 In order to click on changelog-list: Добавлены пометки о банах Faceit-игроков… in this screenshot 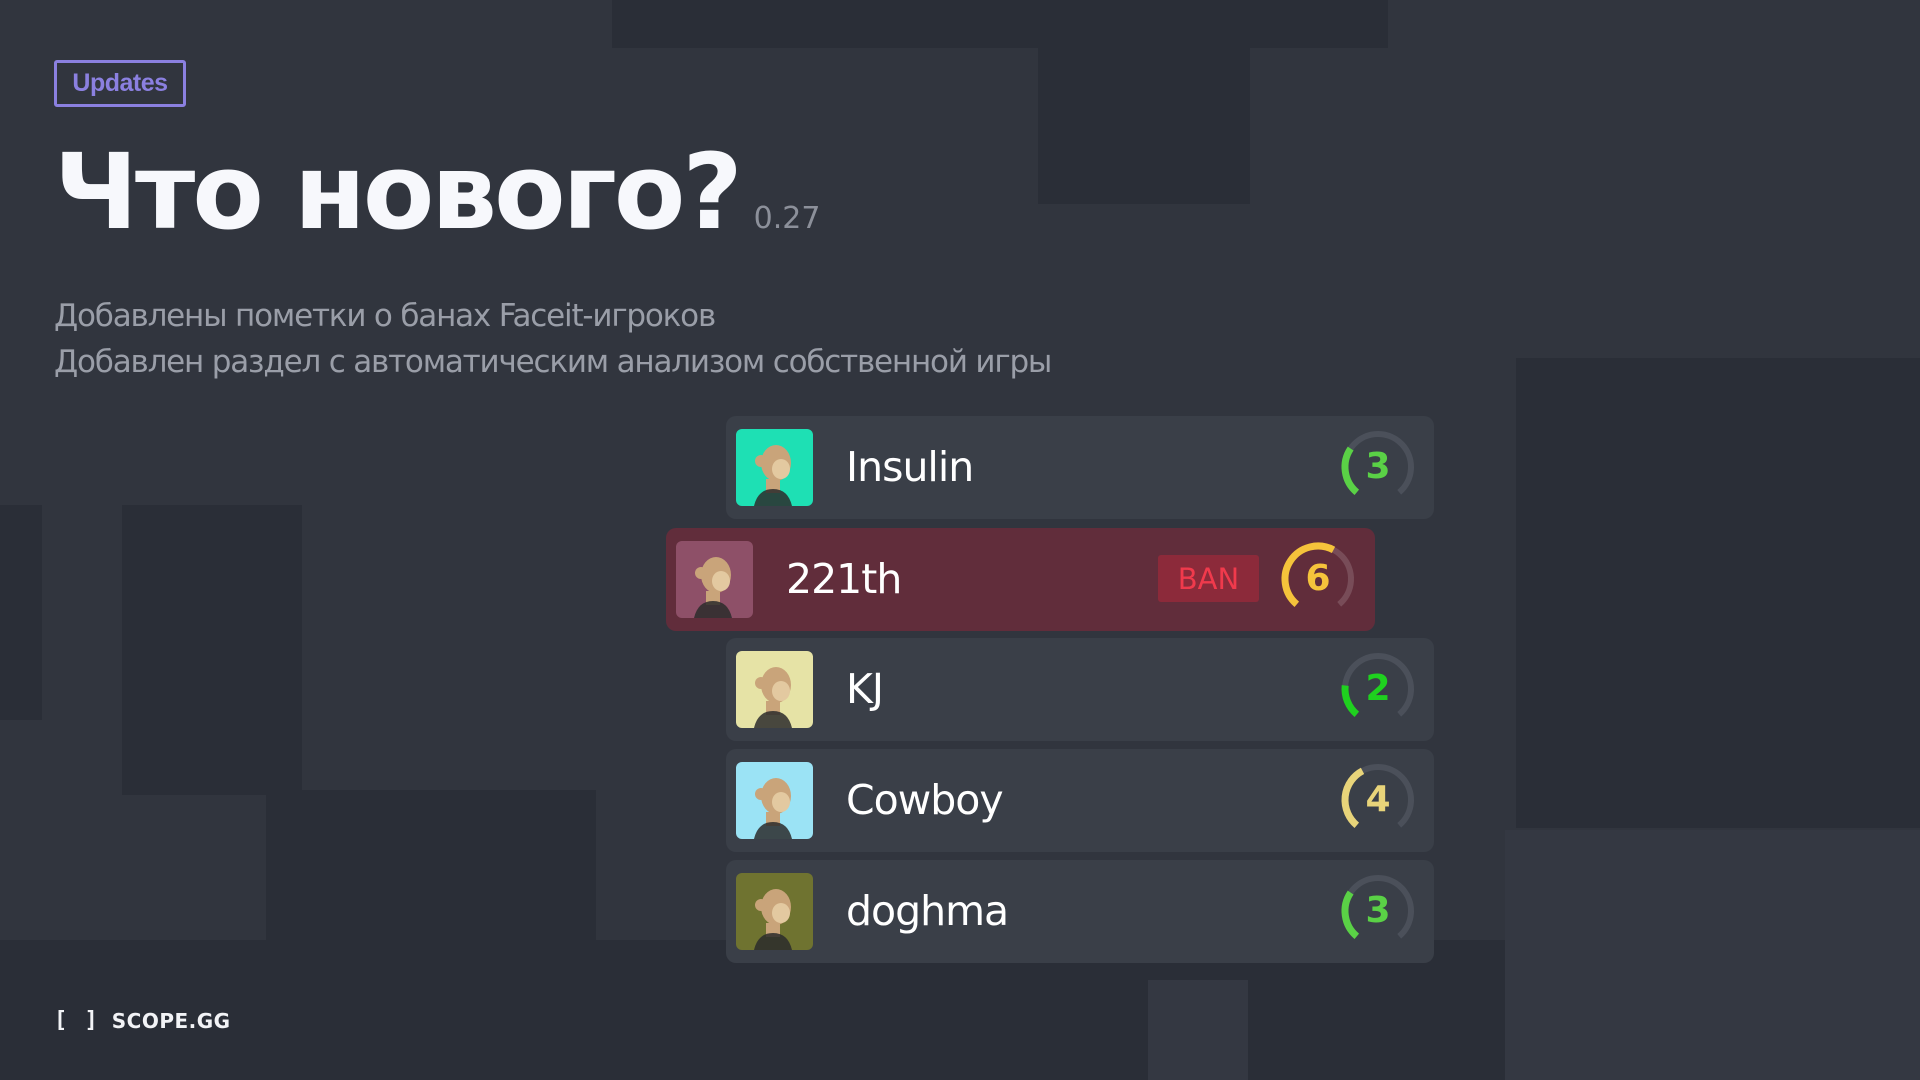, I will do `click(553, 339)`.